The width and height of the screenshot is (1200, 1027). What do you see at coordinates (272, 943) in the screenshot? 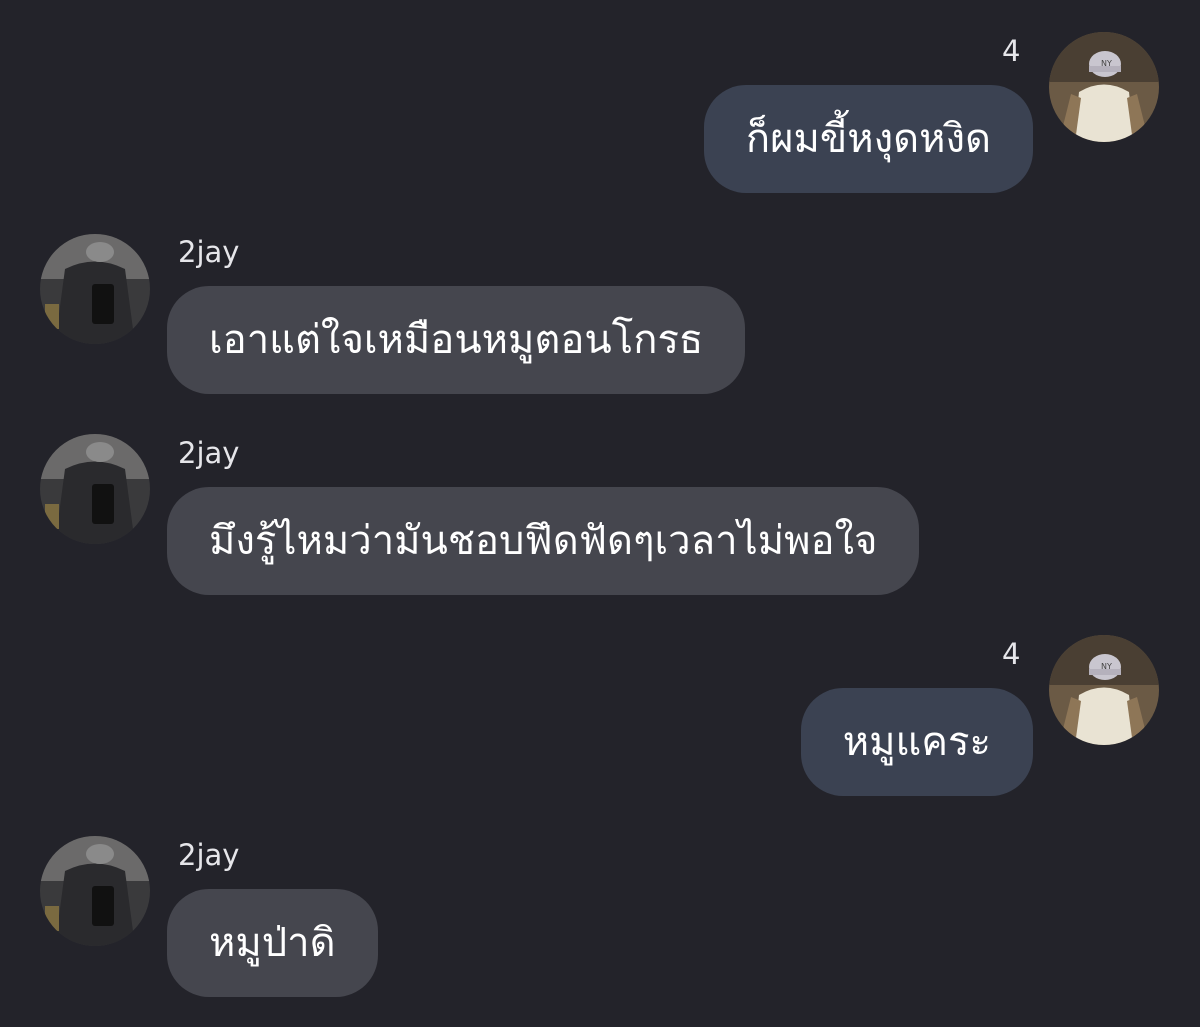
I see `message-bubble: หมูป่าดิ` at bounding box center [272, 943].